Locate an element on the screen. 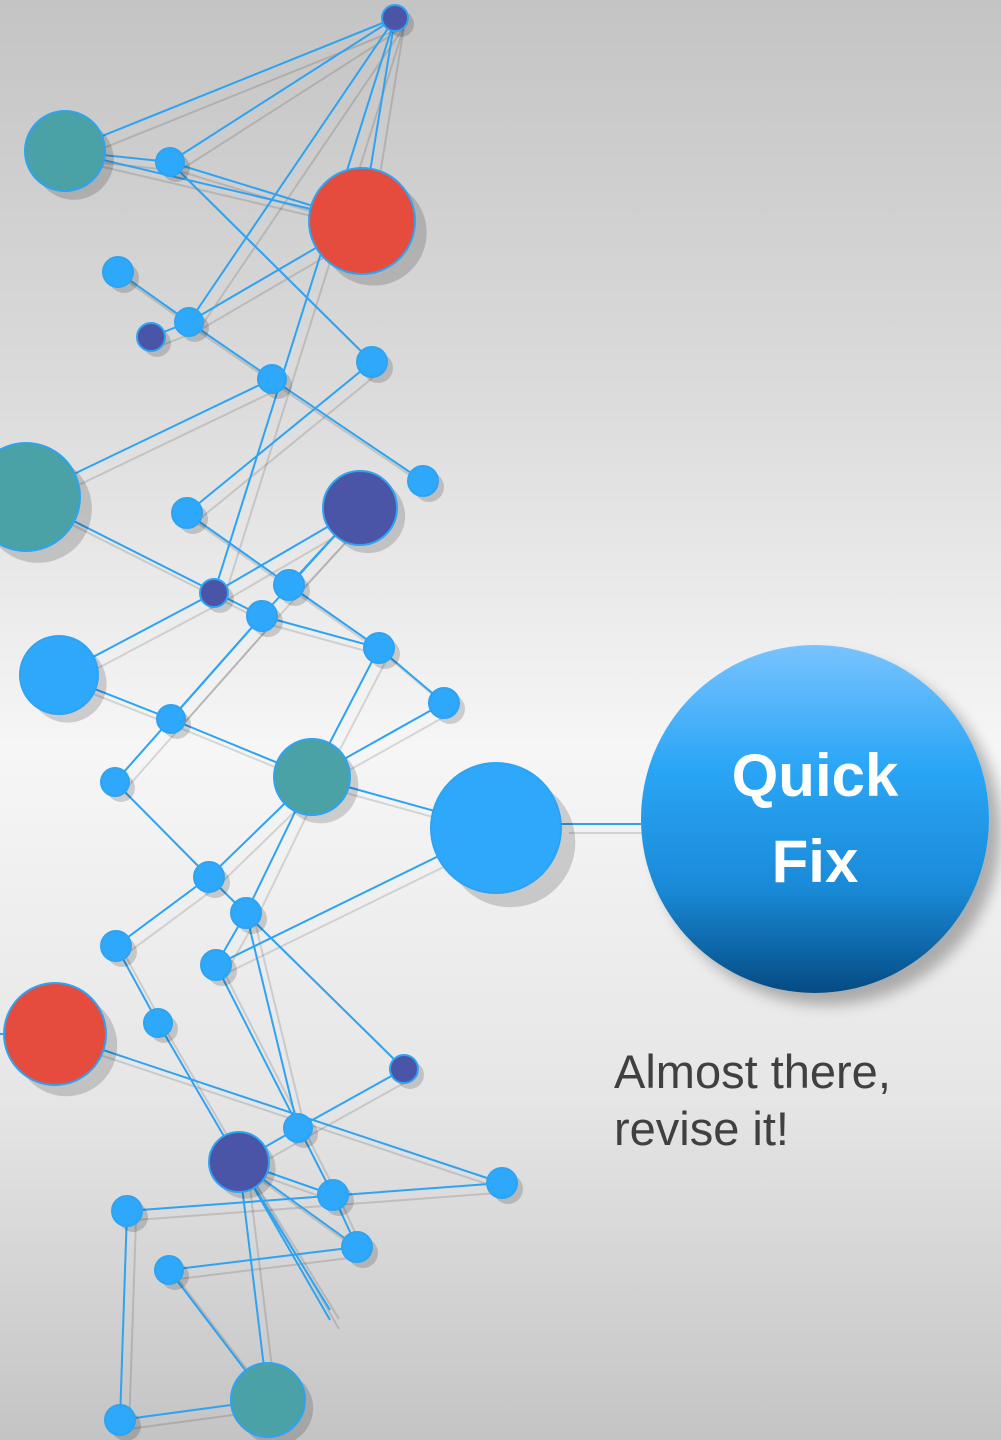 Image resolution: width=1001 pixels, height=1440 pixels. quick-fix-badge: Quick Fix is located at coordinates (815, 819).